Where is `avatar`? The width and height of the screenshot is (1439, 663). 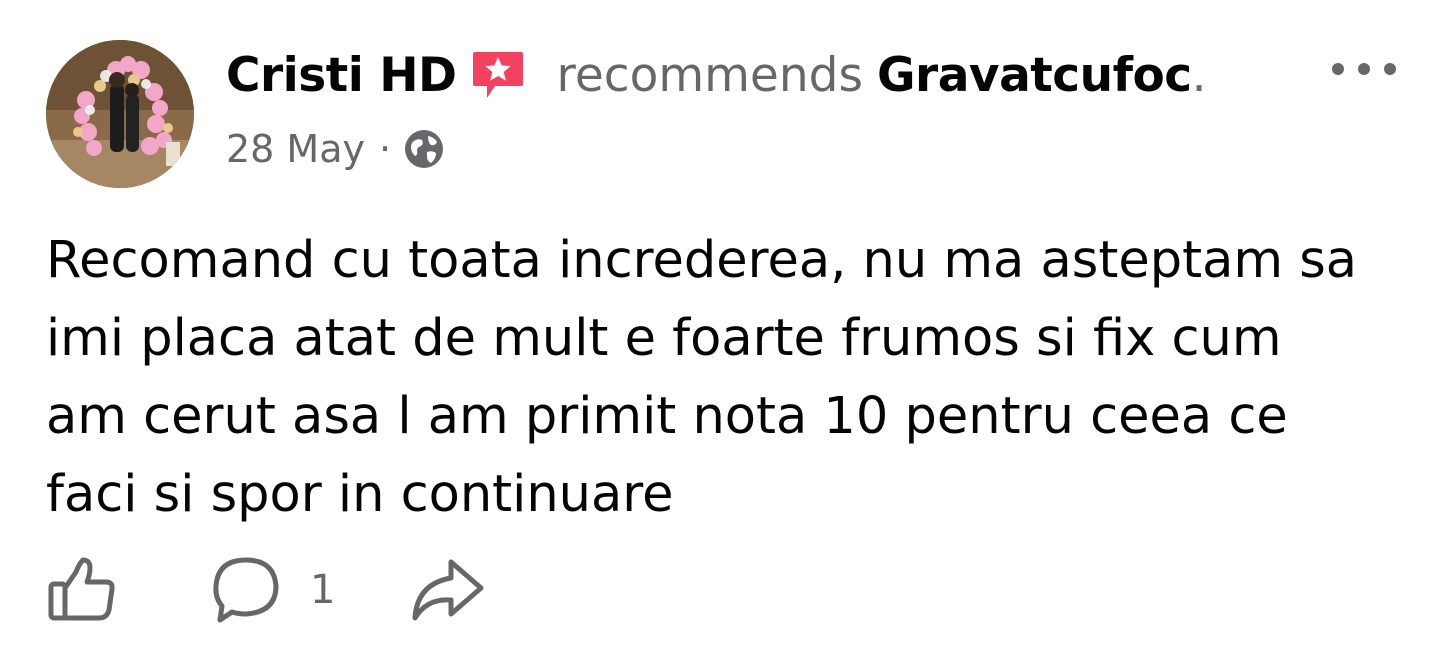
avatar is located at coordinates (120, 114).